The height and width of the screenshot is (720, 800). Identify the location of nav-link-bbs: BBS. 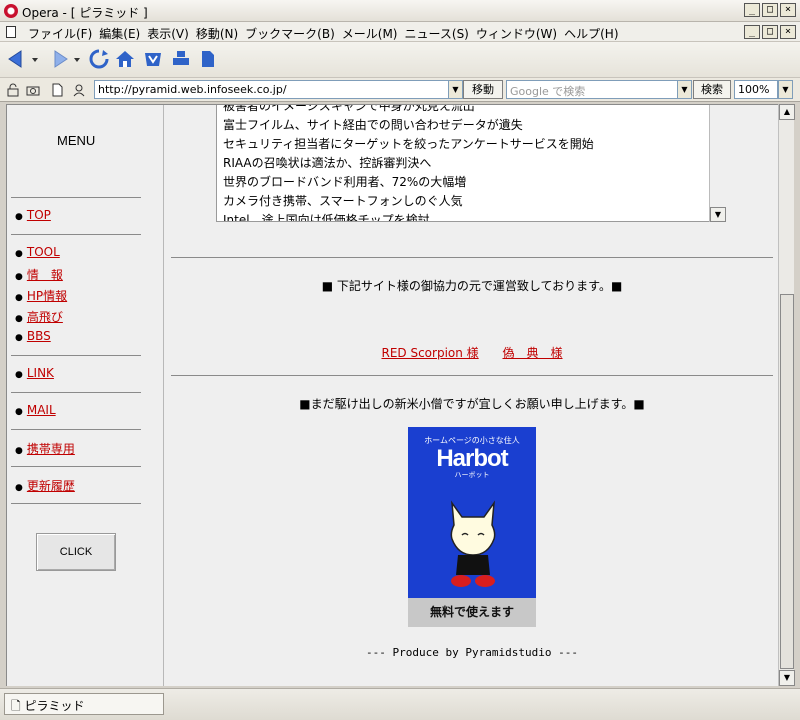
(39, 336).